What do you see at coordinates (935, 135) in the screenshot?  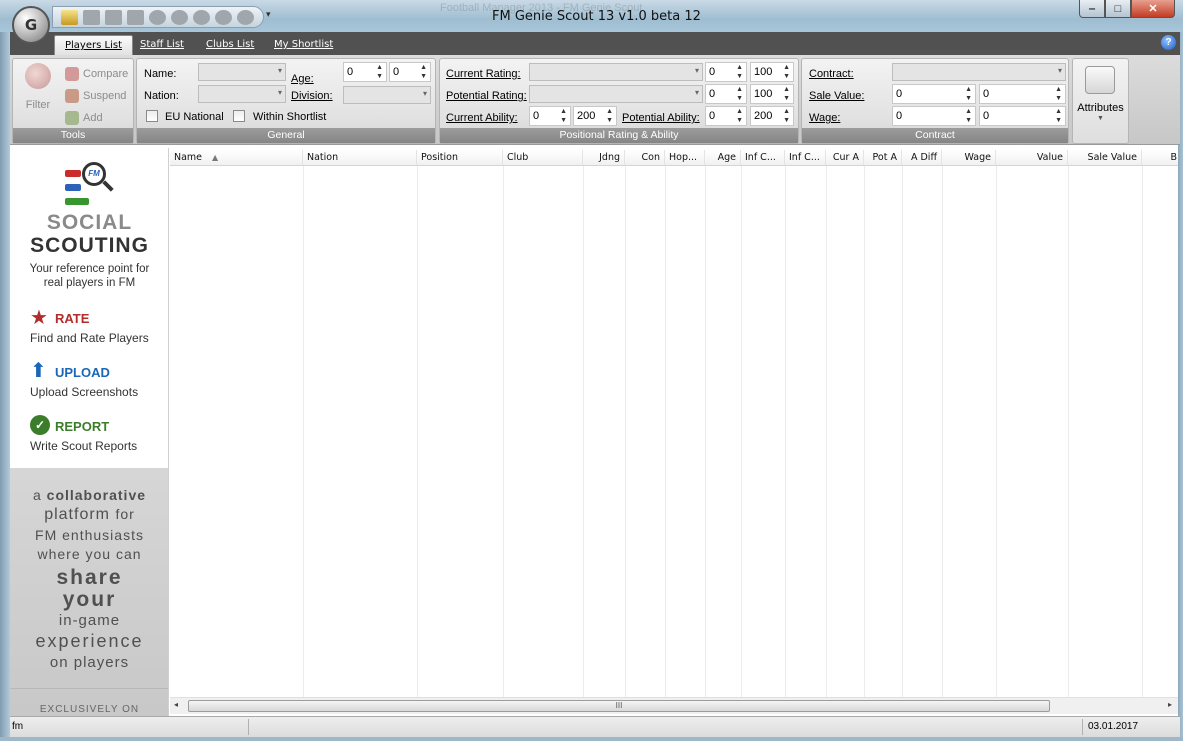 I see `contract-caption: Contract` at bounding box center [935, 135].